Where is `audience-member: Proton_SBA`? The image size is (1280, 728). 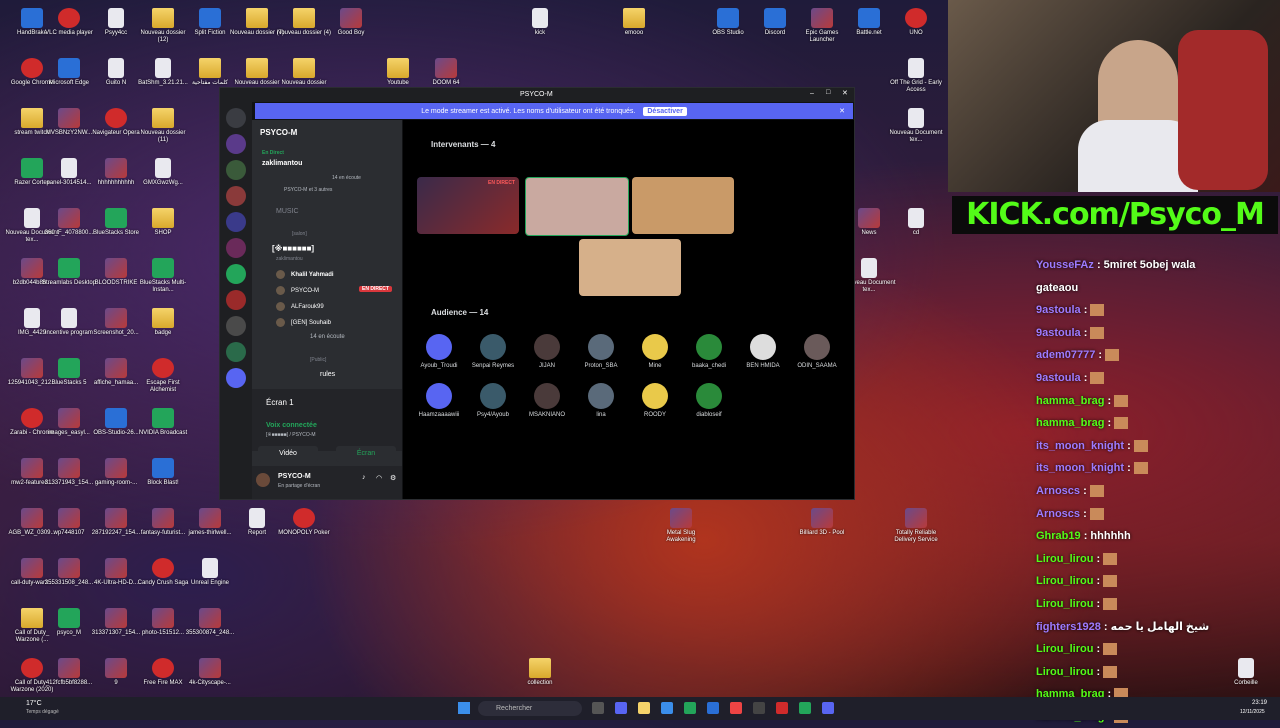
audience-member: Proton_SBA is located at coordinates (601, 351).